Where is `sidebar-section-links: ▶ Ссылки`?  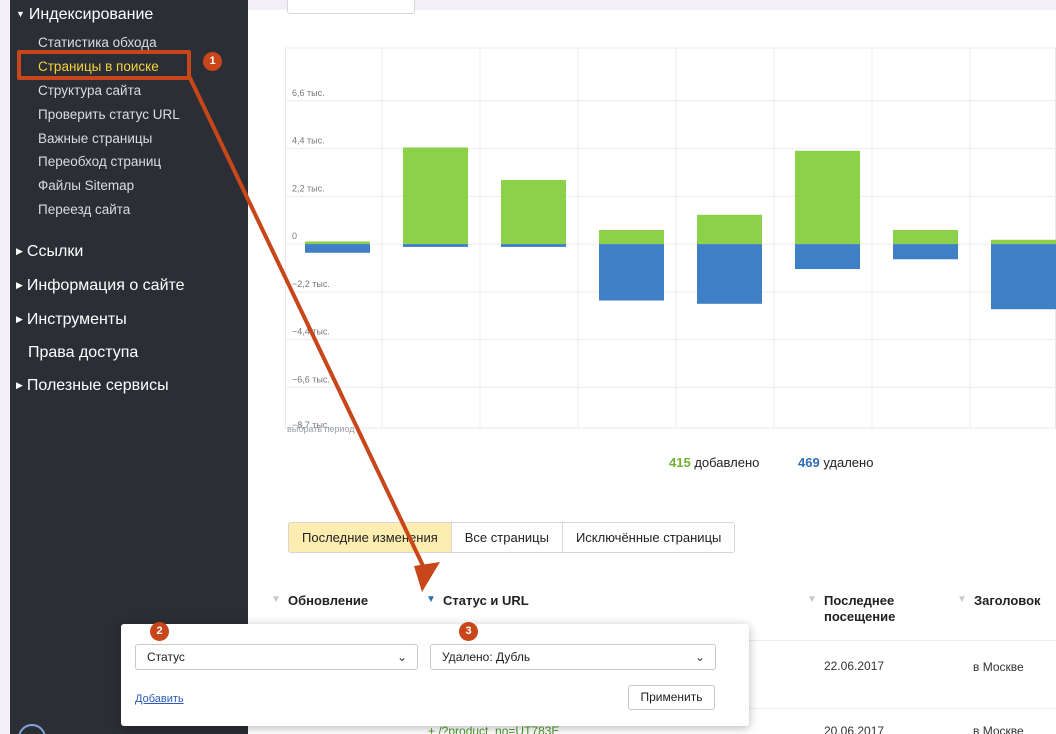
sidebar-section-links: ▶ Ссылки is located at coordinates (49, 252).